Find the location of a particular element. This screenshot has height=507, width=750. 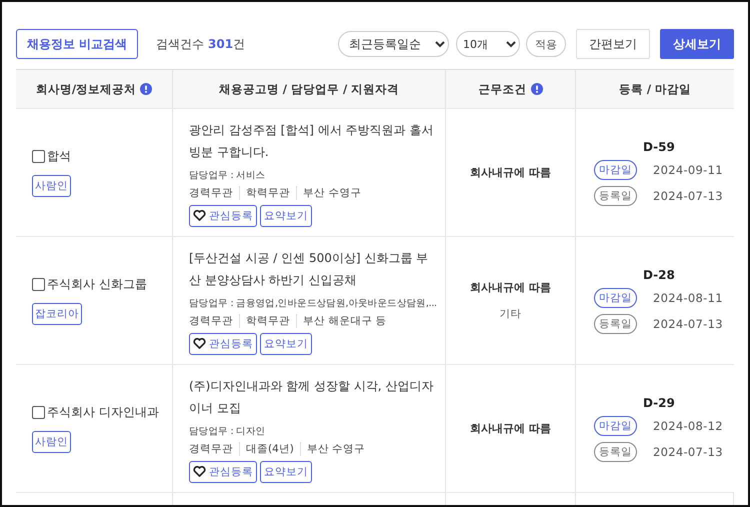

job-title-link: (주)디자인내과와 함께 성장할 시각, 산업디자이너 모집 is located at coordinates (314, 396).